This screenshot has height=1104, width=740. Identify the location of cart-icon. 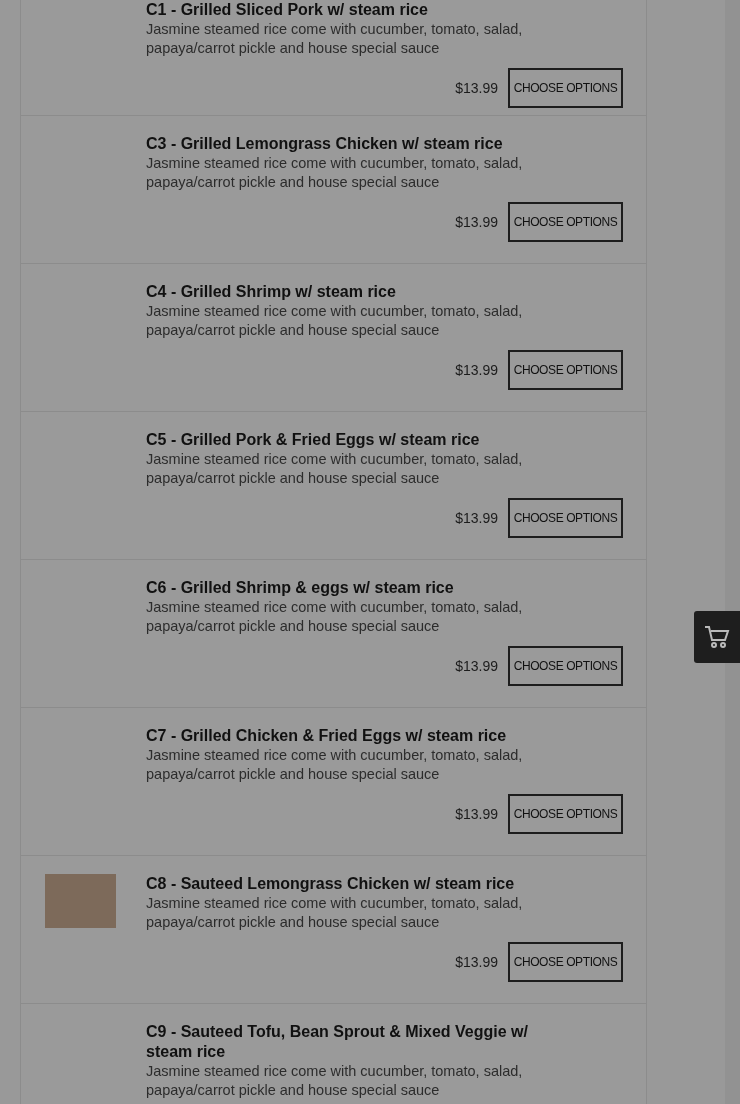
(717, 637).